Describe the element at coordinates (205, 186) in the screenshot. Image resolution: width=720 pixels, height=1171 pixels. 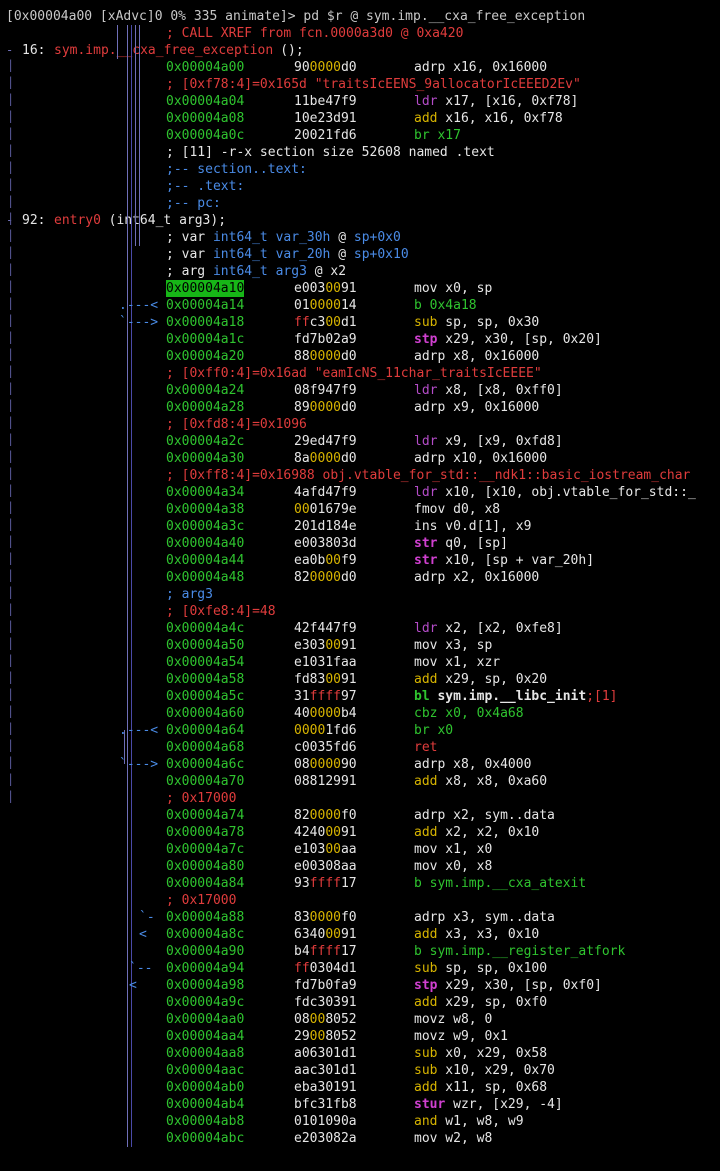
I see `comment: ;-- .text:` at that location.